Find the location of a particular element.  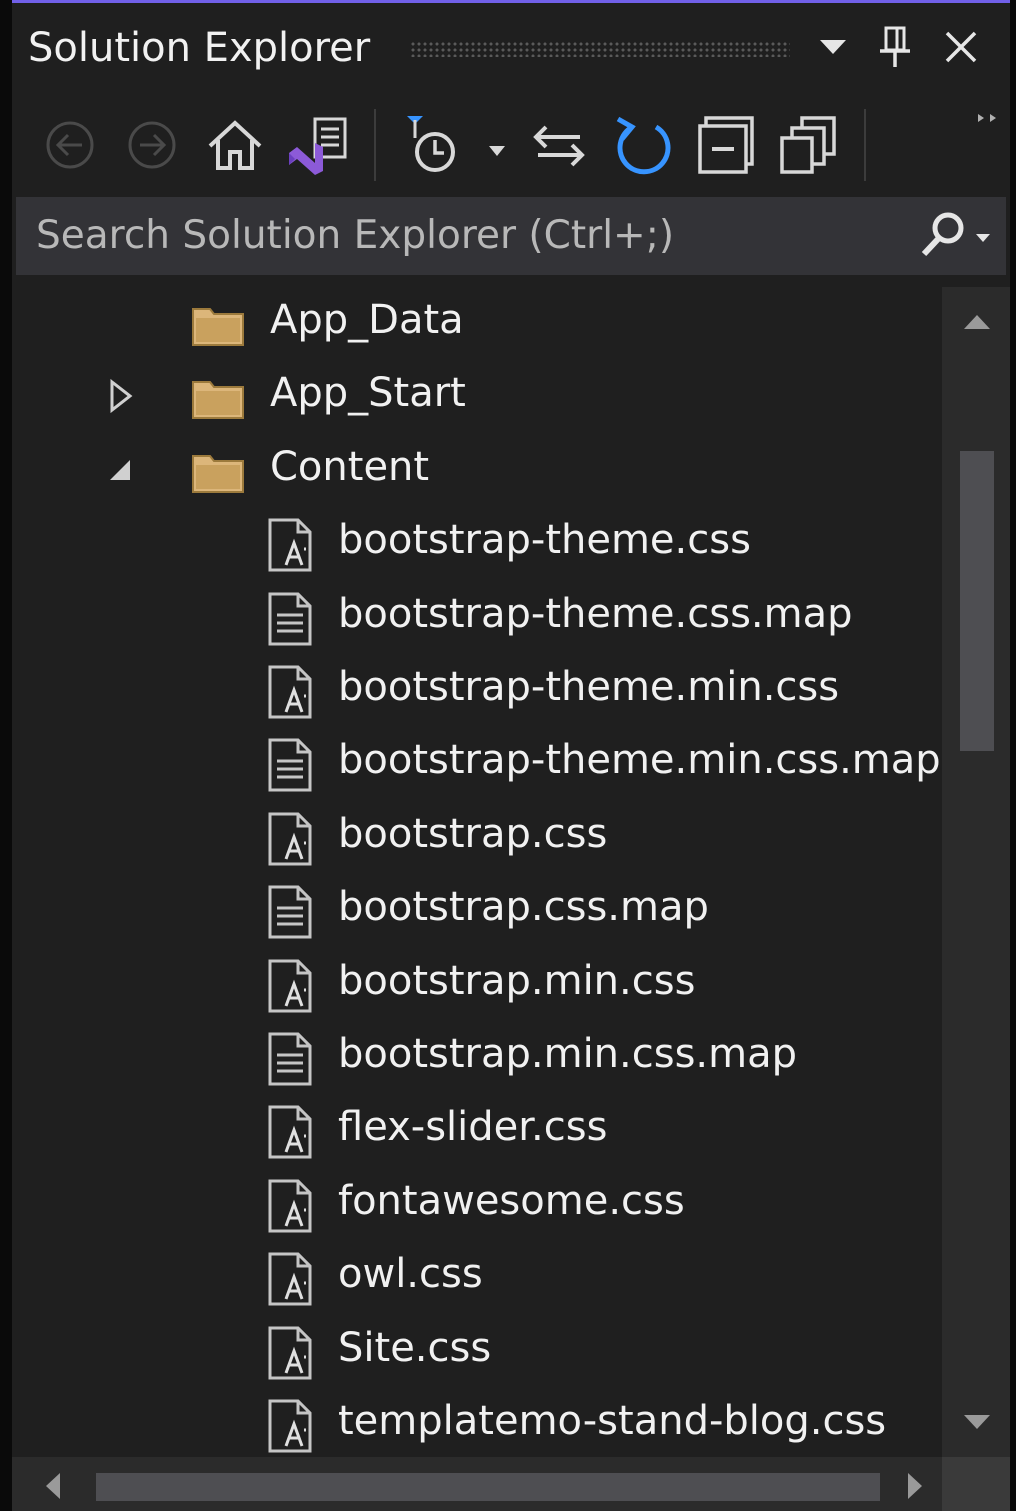

tree-item-label: bootstrap-theme.css is located at coordinates (544, 540).